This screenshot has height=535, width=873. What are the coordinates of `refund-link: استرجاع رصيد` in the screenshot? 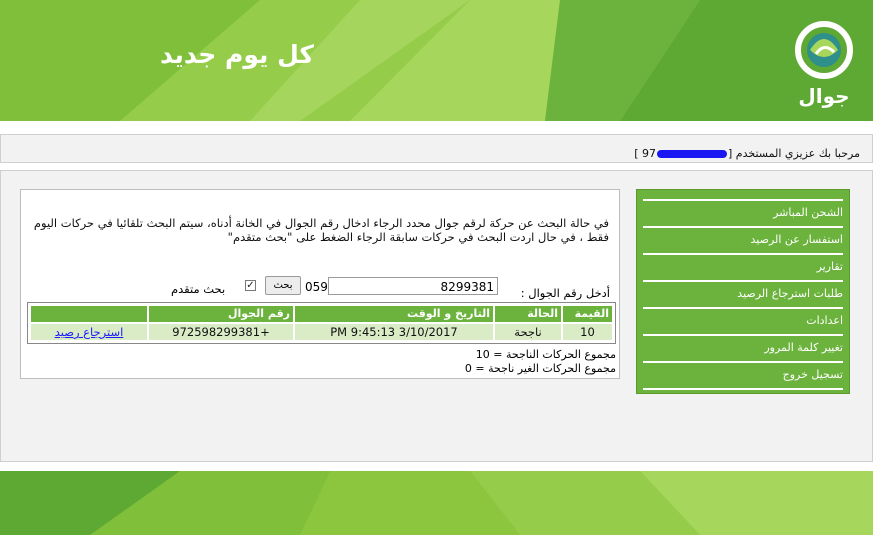 It's located at (89, 332).